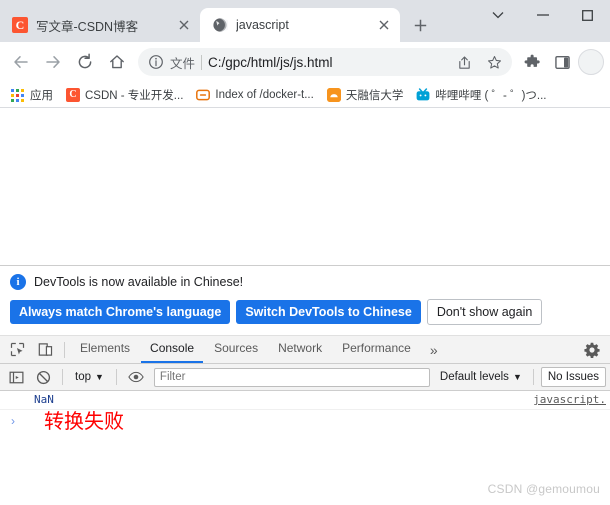 The image size is (610, 505). What do you see at coordinates (105, 349) in the screenshot?
I see `tab-elements: Elements` at bounding box center [105, 349].